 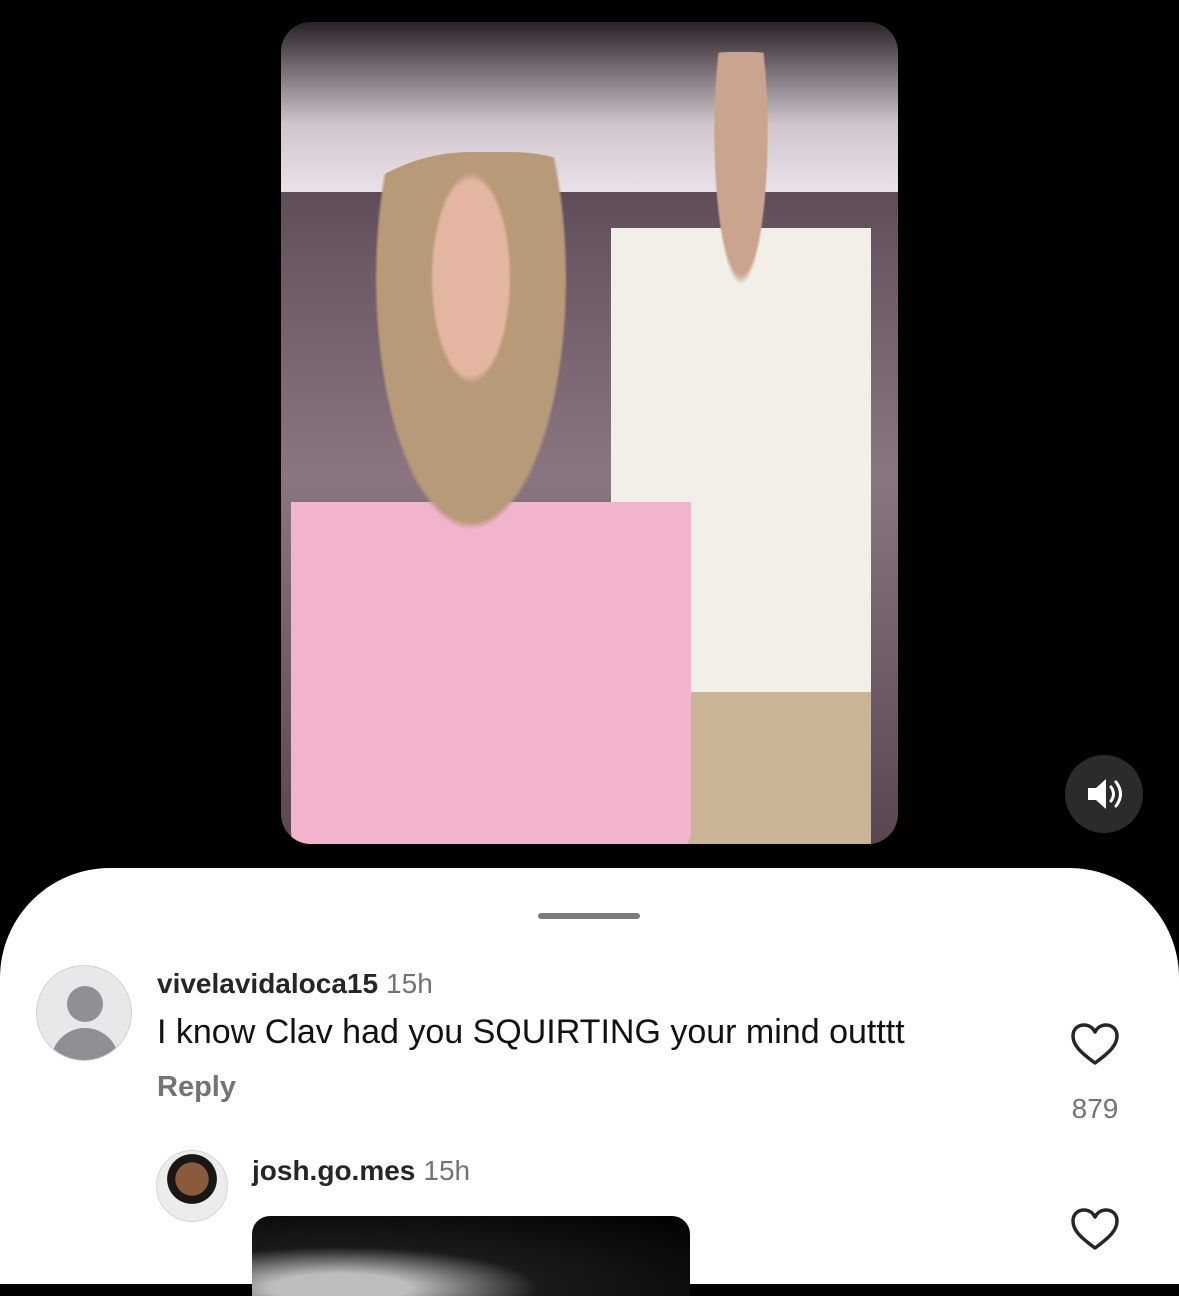 I want to click on default-avatar-icon, so click(x=85, y=1004).